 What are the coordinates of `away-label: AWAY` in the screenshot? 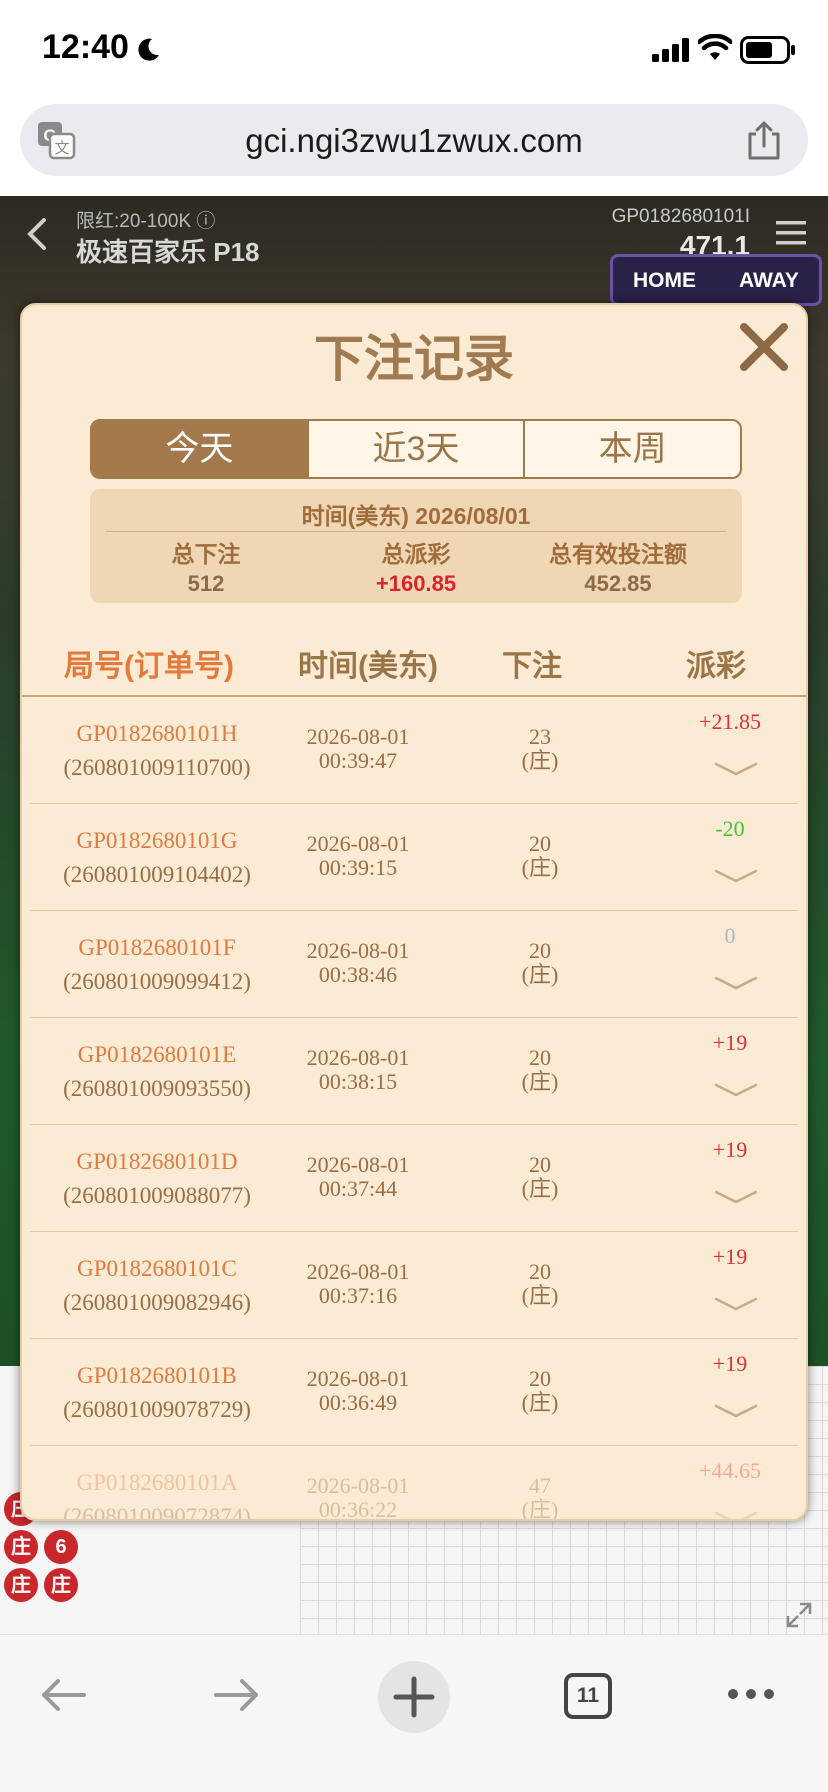 It's located at (769, 280).